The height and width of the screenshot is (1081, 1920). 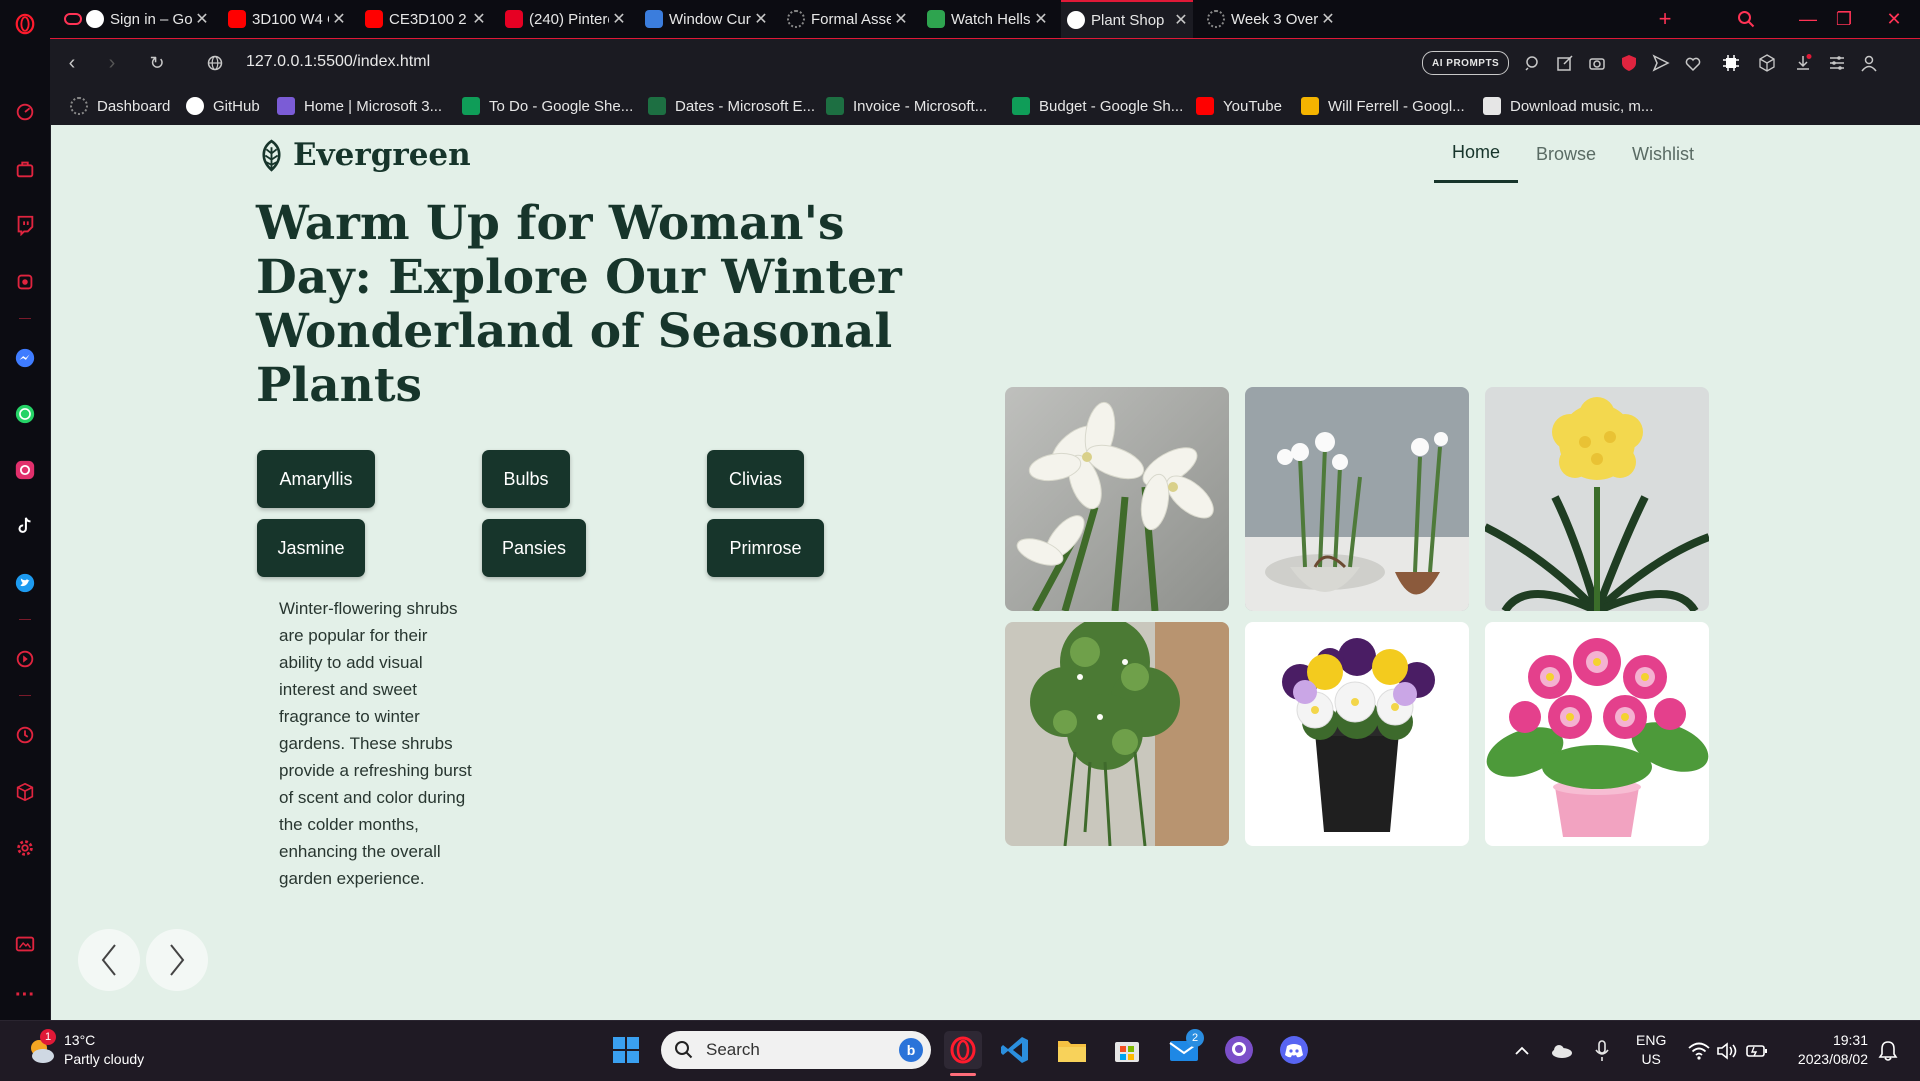 What do you see at coordinates (963, 1050) in the screenshot?
I see `opera-taskbar-icon` at bounding box center [963, 1050].